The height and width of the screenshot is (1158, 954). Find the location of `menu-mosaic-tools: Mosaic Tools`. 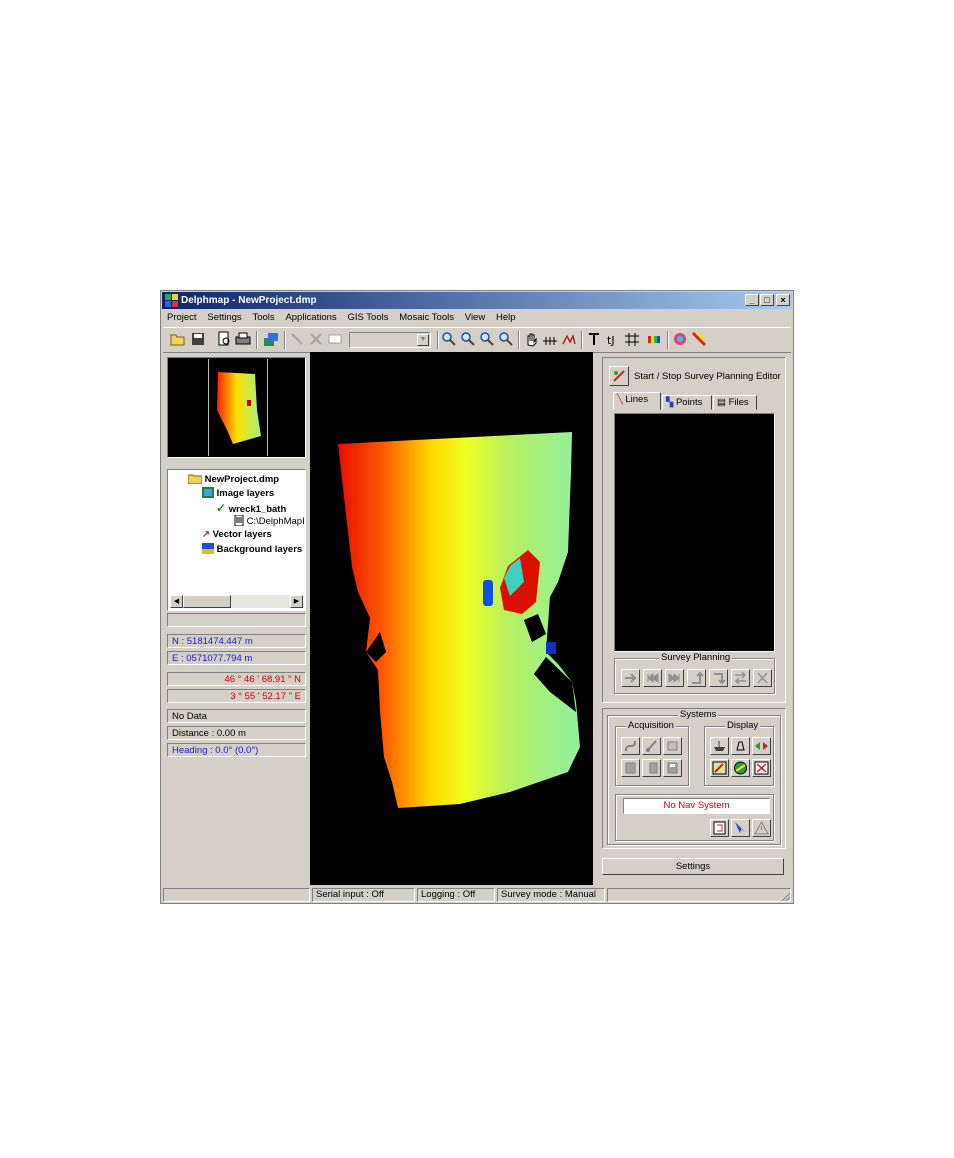

menu-mosaic-tools: Mosaic Tools is located at coordinates (426, 317).